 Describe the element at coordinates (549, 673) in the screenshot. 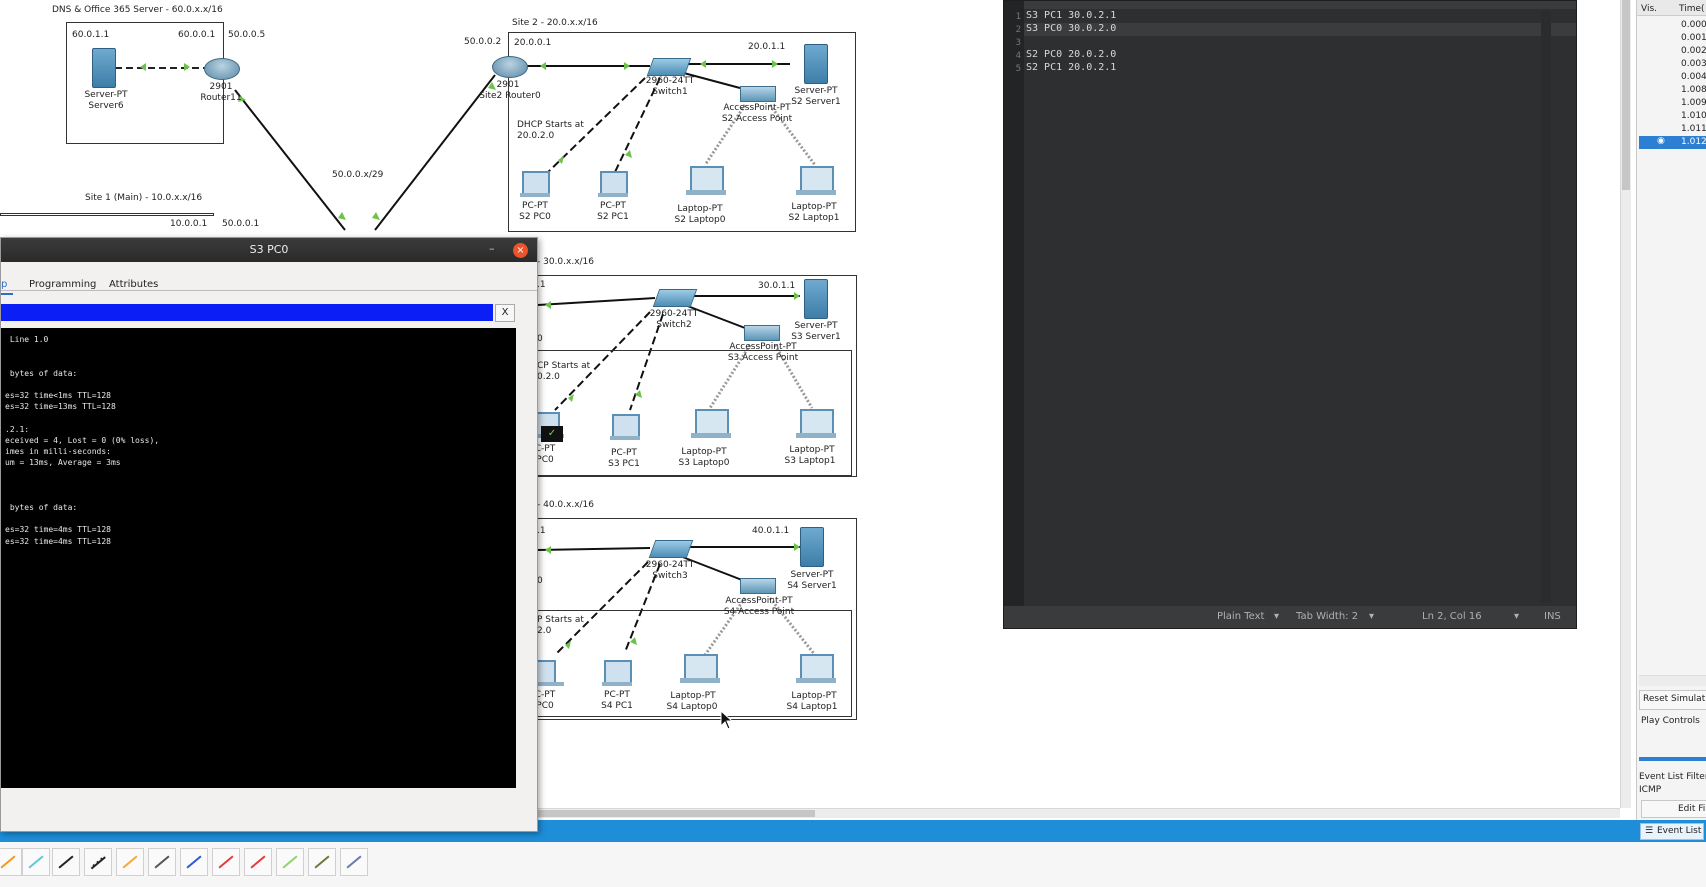

I see `s4-pc0-device` at that location.